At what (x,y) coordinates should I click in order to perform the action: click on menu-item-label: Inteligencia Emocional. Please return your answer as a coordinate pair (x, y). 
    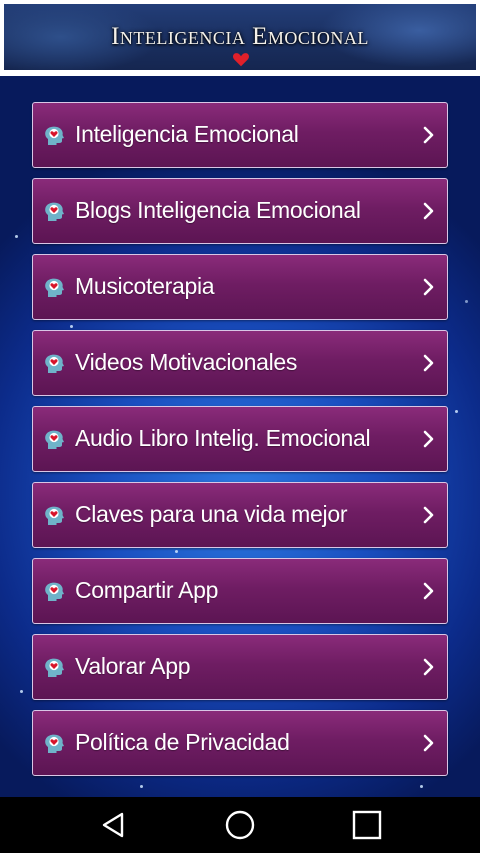
    Looking at the image, I should click on (187, 134).